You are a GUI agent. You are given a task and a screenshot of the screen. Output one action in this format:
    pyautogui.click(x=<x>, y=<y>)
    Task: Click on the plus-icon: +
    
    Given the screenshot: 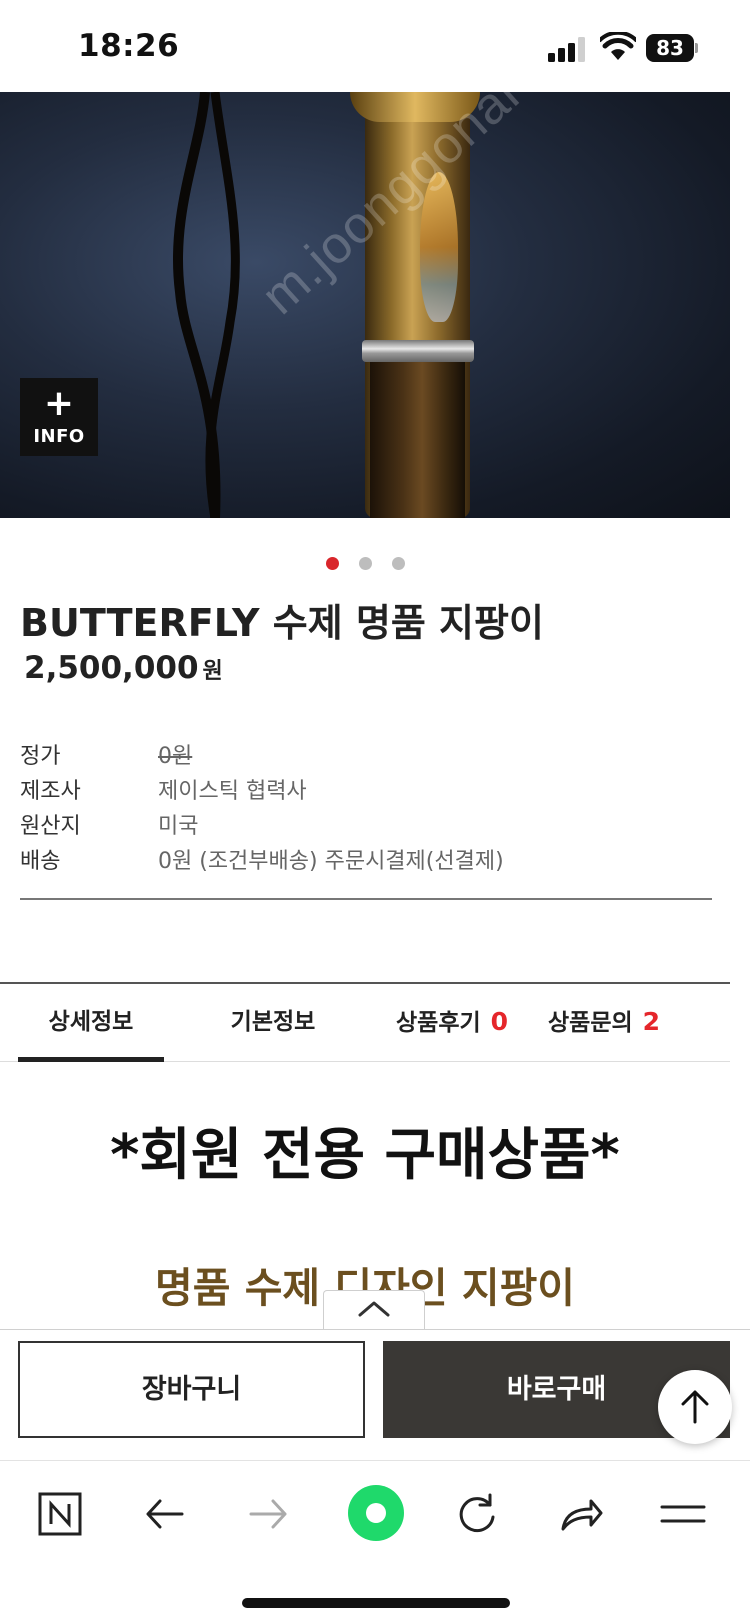 What is the action you would take?
    pyautogui.click(x=59, y=403)
    